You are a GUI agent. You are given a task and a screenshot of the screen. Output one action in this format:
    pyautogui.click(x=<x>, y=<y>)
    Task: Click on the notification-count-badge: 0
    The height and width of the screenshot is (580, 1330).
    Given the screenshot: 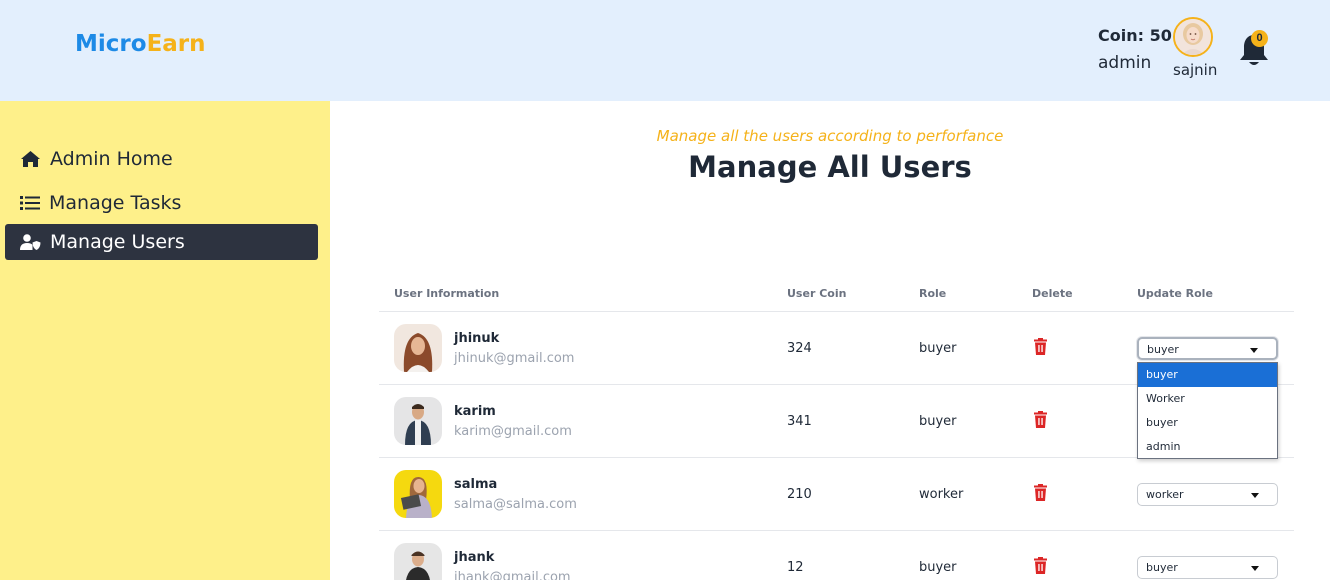 What is the action you would take?
    pyautogui.click(x=1259, y=38)
    